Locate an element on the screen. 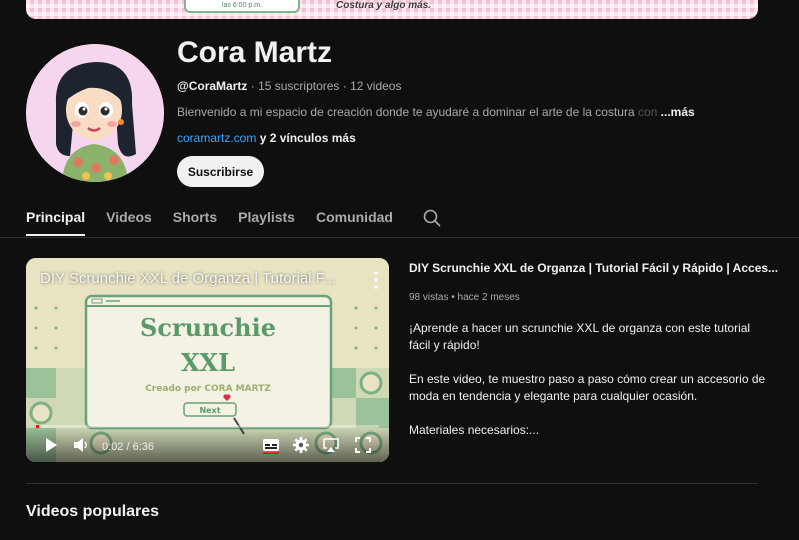  thumb-title-line2: XXL is located at coordinates (208, 362).